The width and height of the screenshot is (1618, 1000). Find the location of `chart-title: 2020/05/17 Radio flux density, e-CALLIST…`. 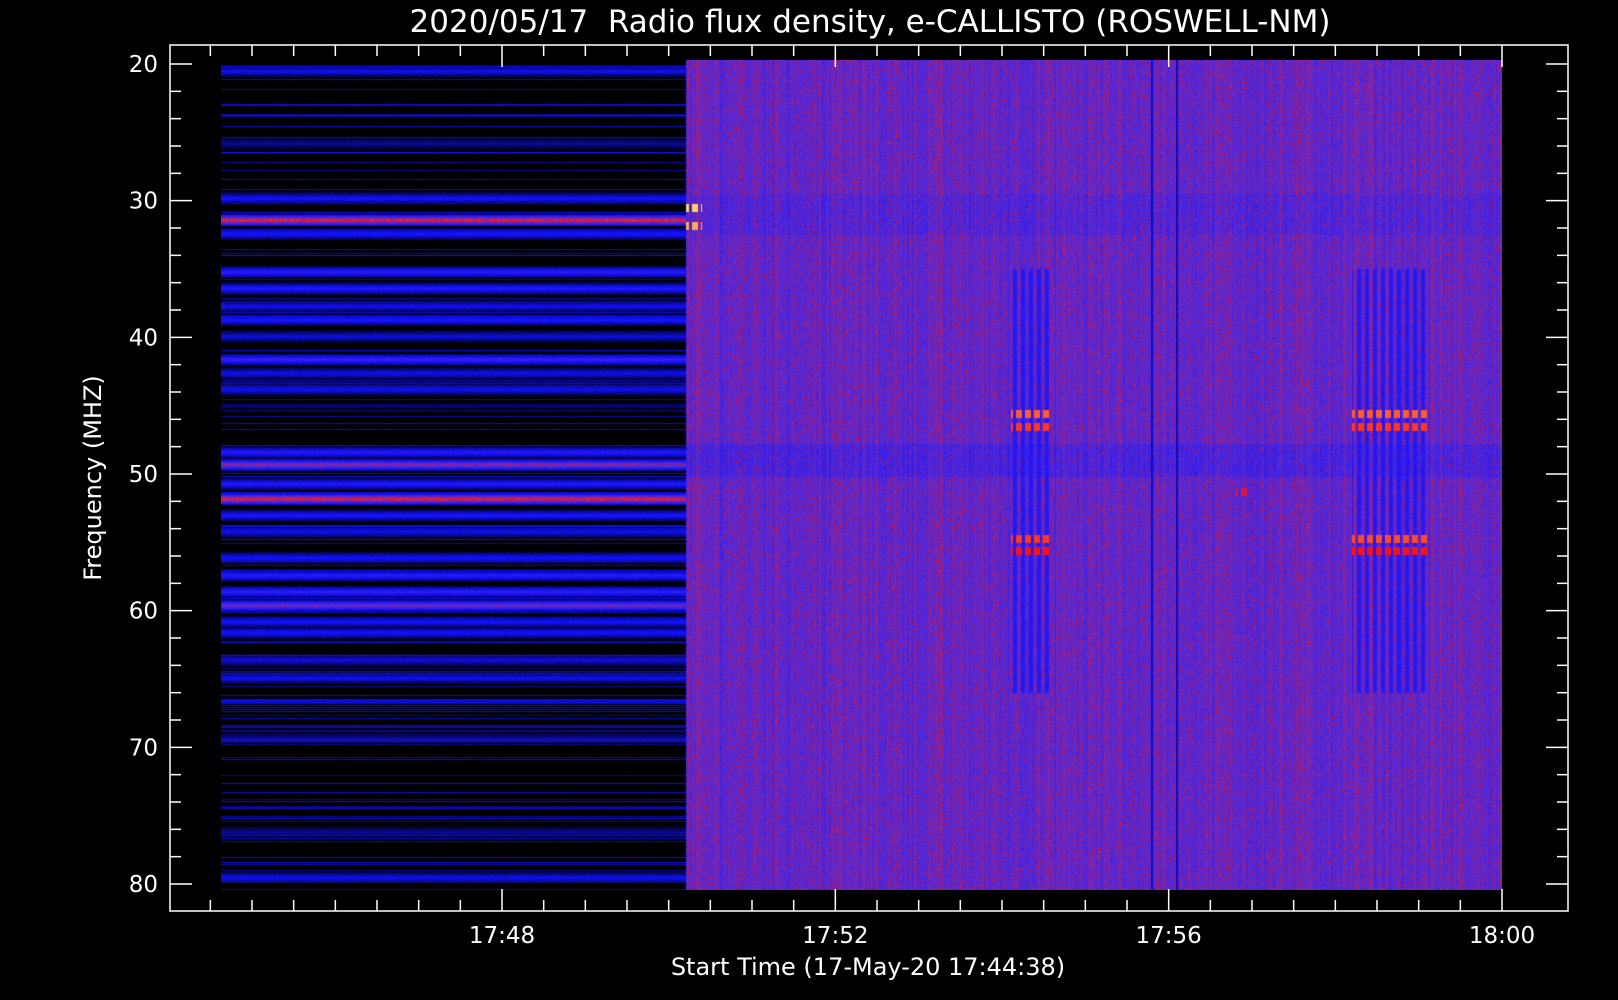

chart-title: 2020/05/17 Radio flux density, e-CALLIST… is located at coordinates (870, 22).